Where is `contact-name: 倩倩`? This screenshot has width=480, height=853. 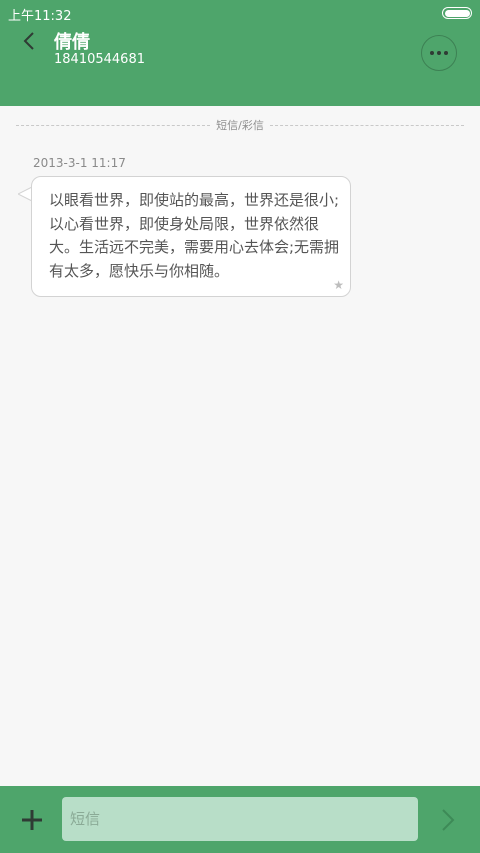
contact-name: 倩倩 is located at coordinates (72, 42).